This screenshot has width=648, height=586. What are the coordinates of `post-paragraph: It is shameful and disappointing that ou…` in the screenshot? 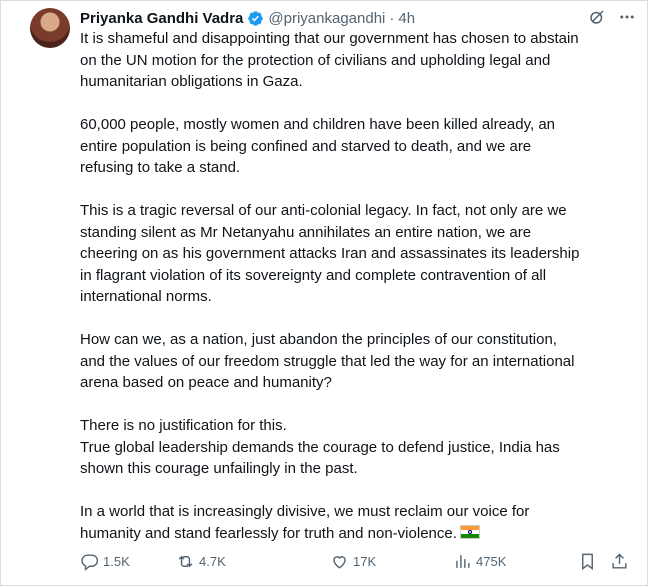 It's located at (329, 60).